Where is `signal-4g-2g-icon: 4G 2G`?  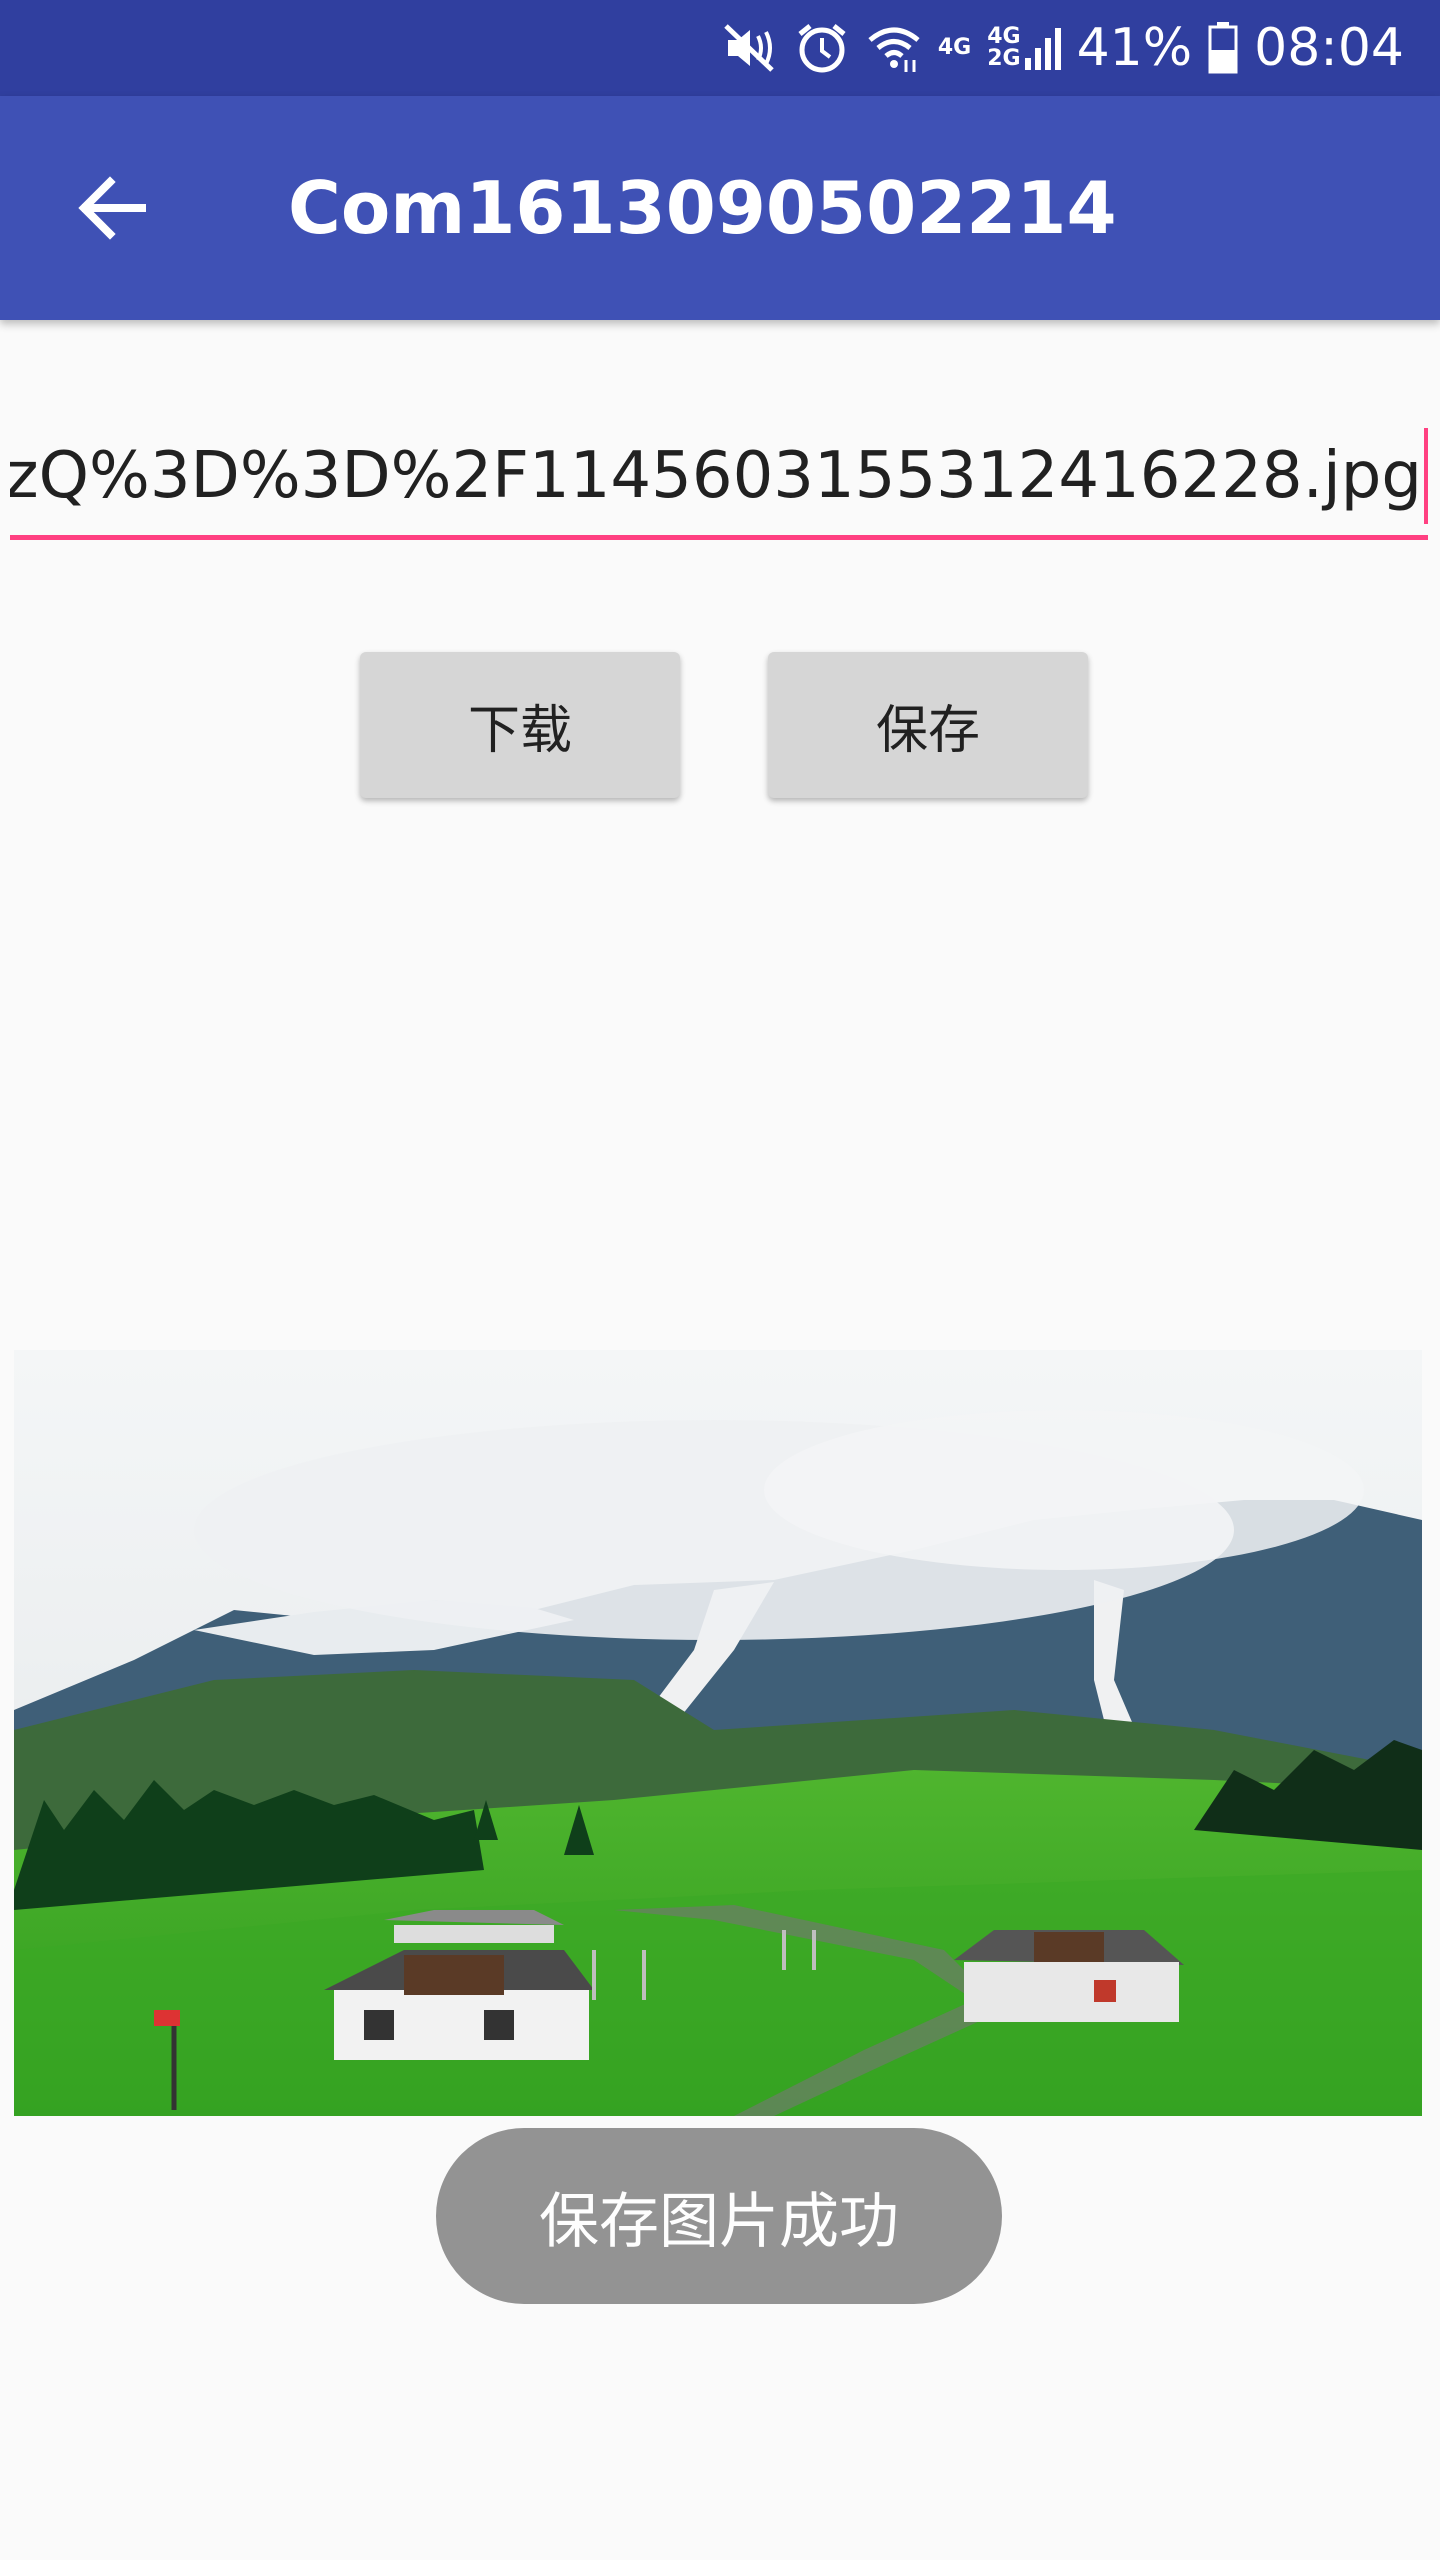
signal-4g-2g-icon: 4G 2G is located at coordinates (1024, 47).